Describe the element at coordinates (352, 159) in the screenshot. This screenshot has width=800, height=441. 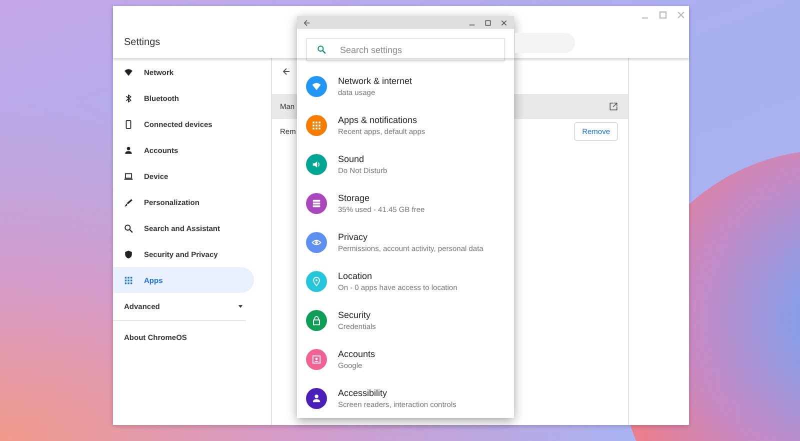
I see `item-title: Sound` at that location.